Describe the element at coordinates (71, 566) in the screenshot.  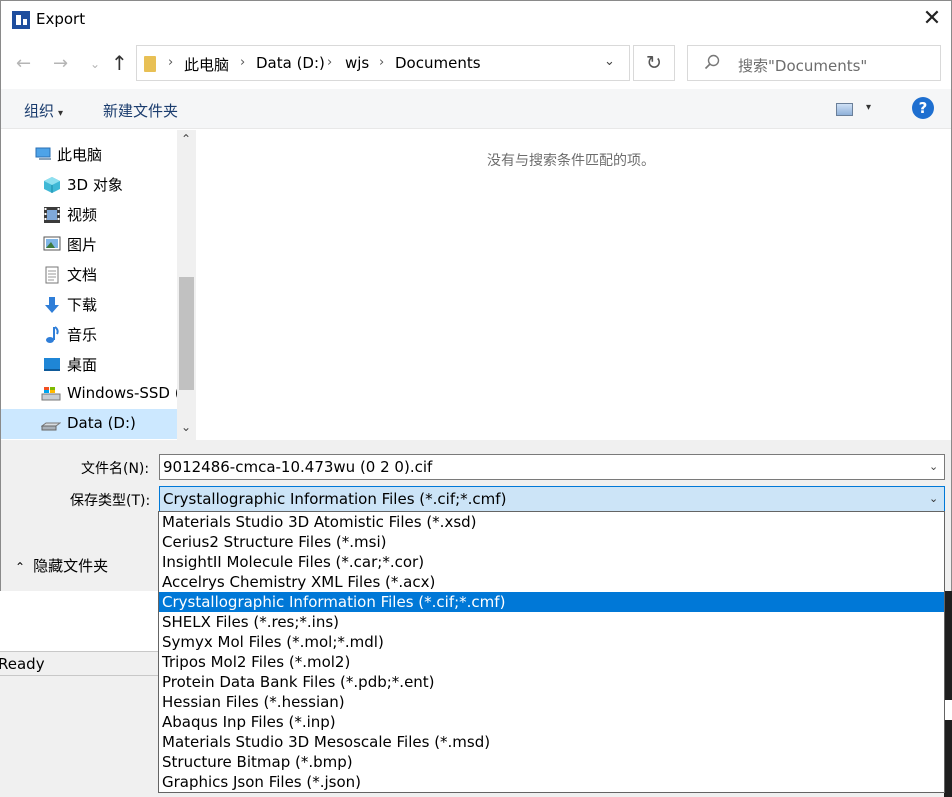
I see `hide-folders-label: 隐藏文件夹` at that location.